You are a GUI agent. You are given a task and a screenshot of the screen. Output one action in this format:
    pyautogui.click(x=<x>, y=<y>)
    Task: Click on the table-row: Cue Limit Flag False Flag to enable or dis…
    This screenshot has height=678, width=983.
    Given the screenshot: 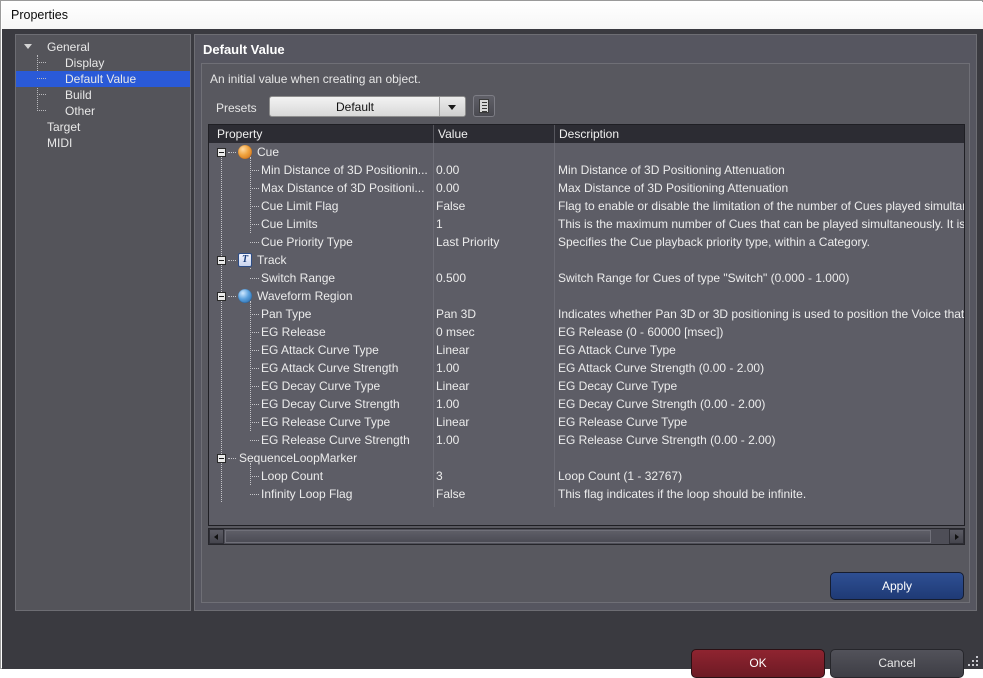 What is the action you would take?
    pyautogui.click(x=586, y=206)
    